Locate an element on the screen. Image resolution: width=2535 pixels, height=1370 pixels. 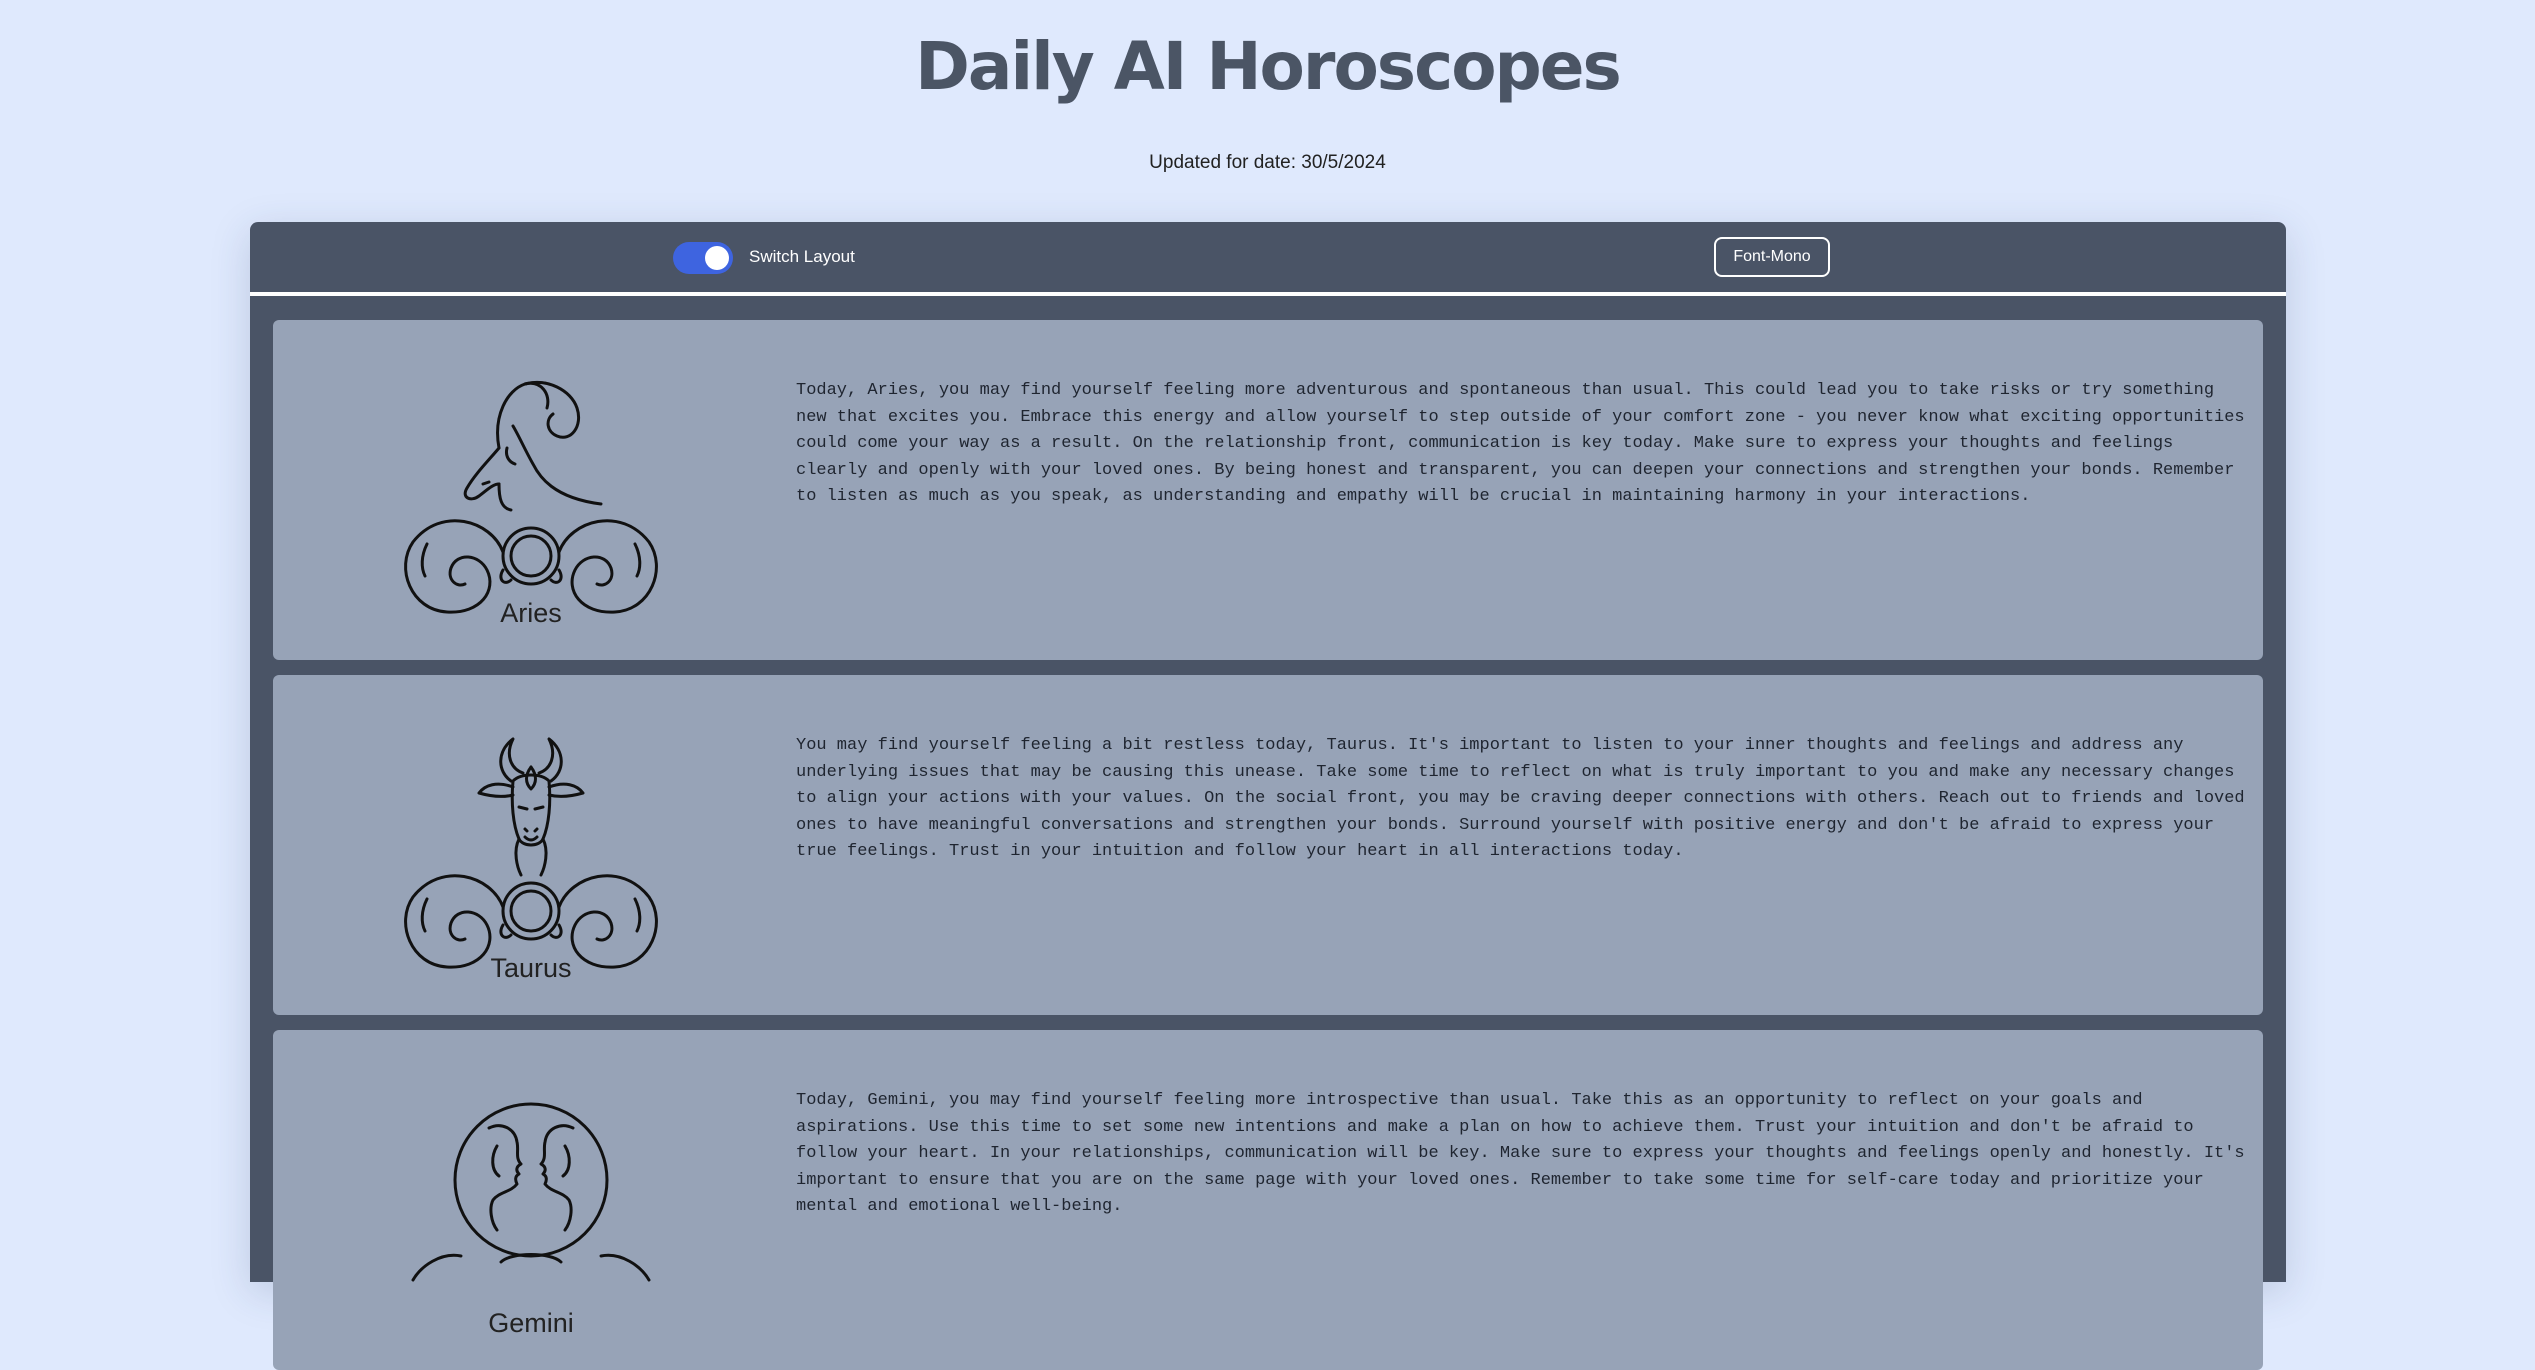
toolbar: Switch Layout Font-Mono is located at coordinates (1268, 257).